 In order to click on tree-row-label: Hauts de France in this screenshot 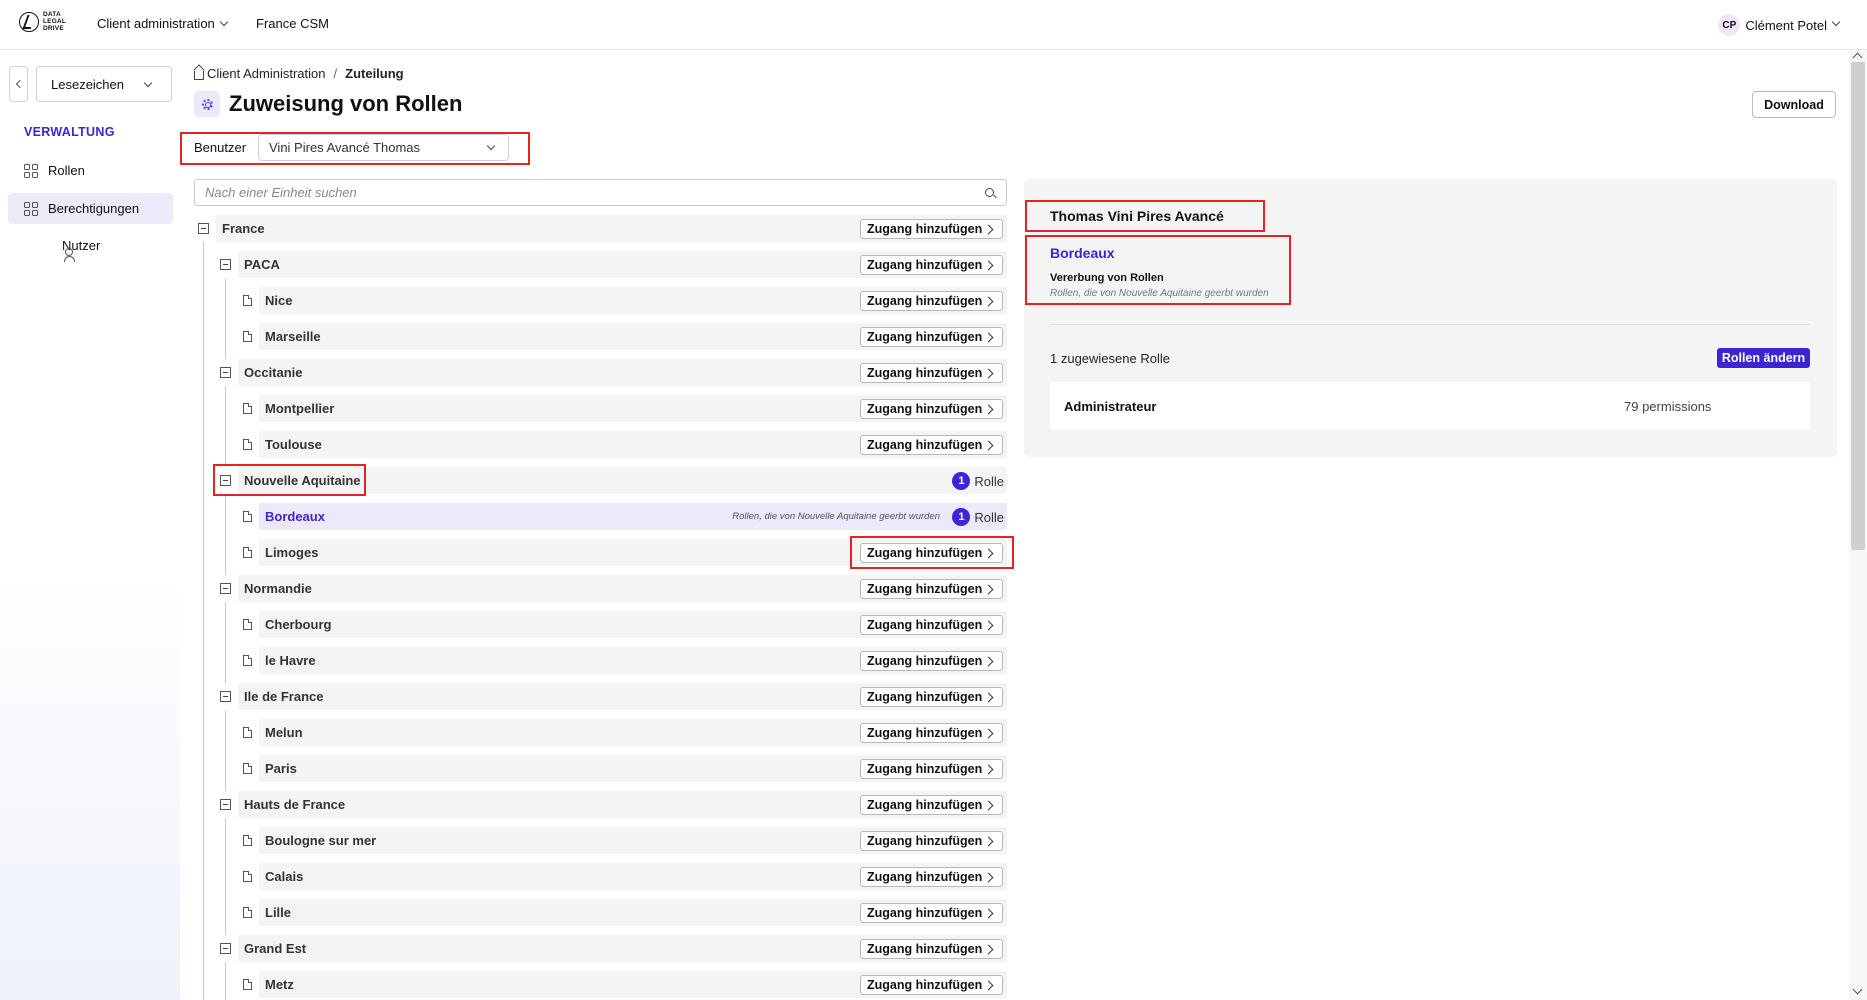, I will do `click(295, 804)`.